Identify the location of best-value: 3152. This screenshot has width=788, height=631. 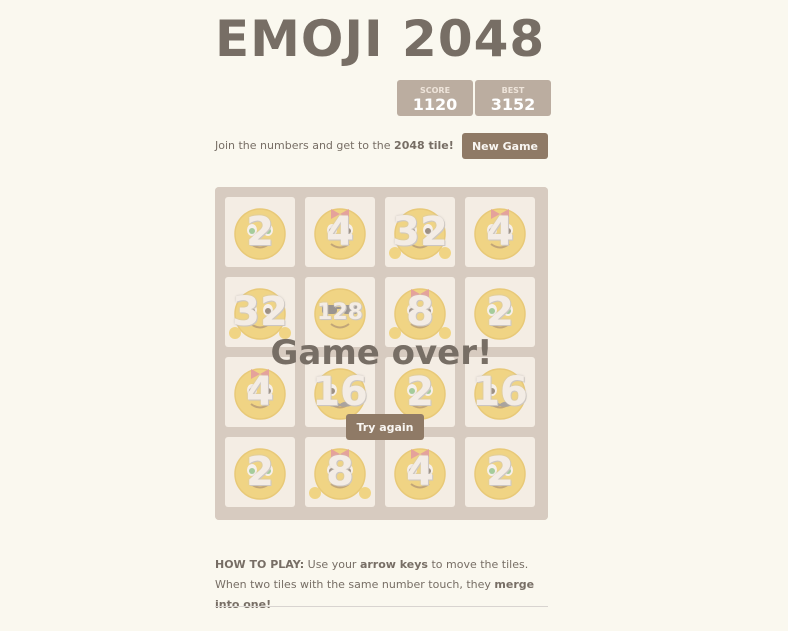
(513, 104).